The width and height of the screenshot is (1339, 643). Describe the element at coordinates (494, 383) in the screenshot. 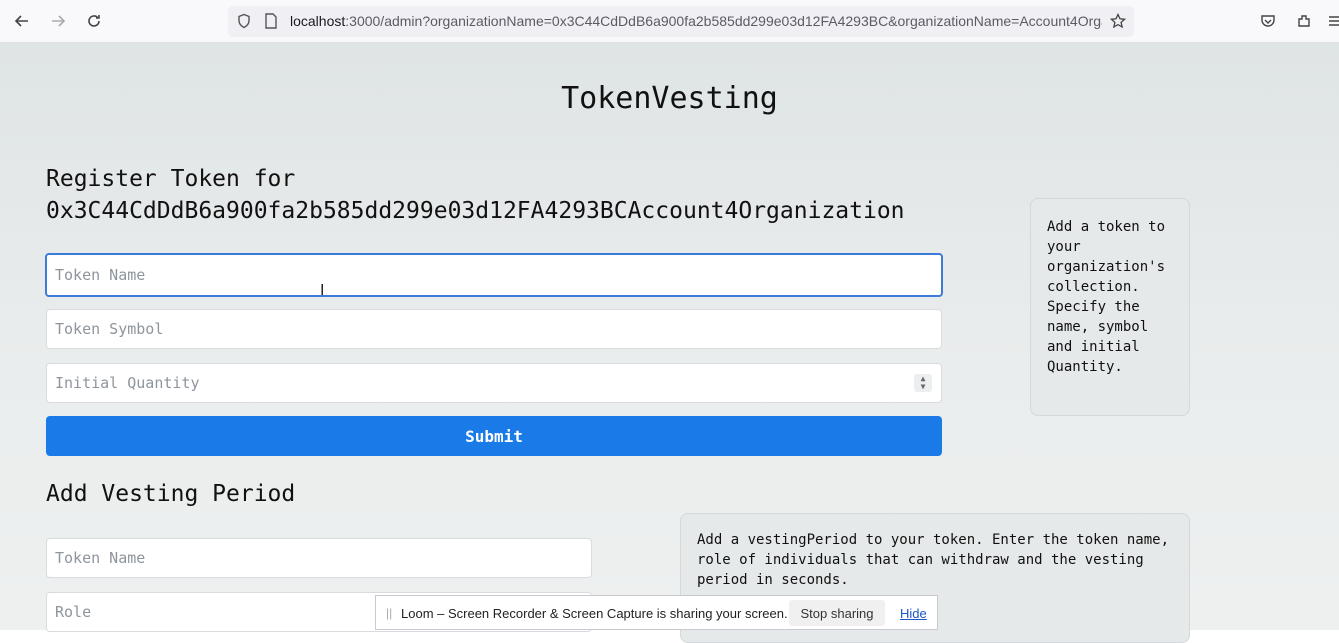

I see `initial-quantity-input` at that location.